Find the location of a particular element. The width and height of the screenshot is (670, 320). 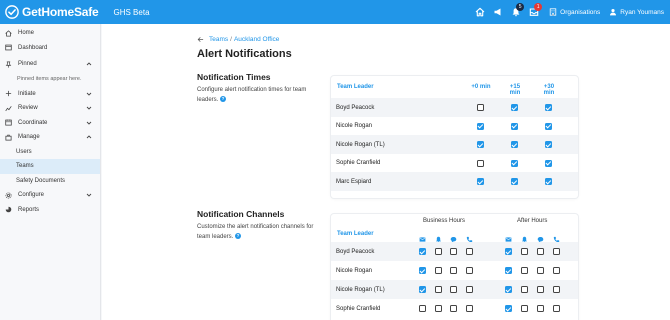

sidebar-item-label: Coordinate is located at coordinates (33, 122).